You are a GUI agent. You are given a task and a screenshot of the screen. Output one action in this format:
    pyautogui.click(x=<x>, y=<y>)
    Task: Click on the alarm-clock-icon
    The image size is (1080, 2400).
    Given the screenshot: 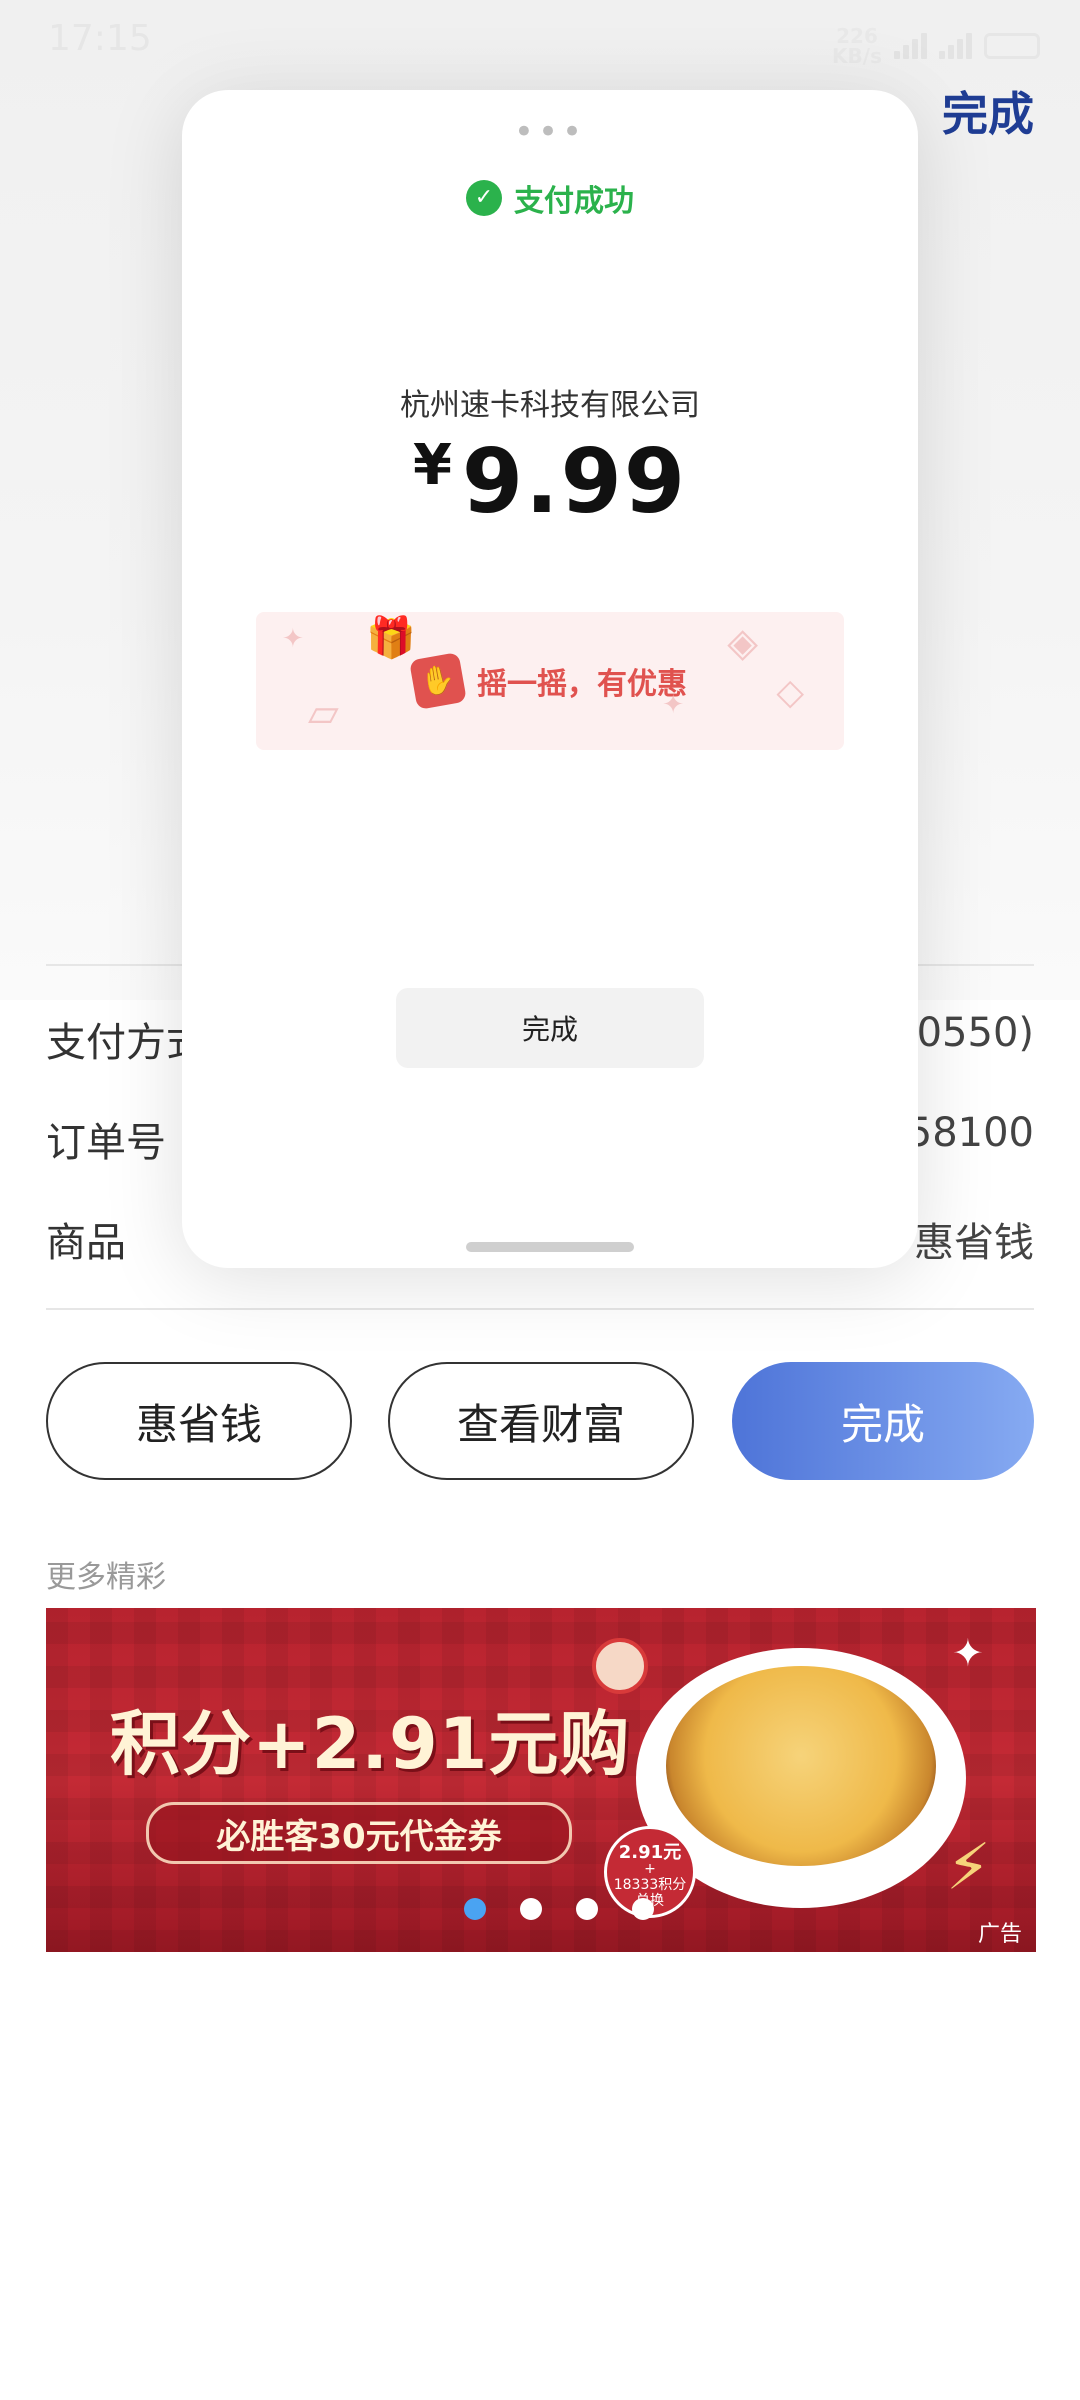 What is the action you would take?
    pyautogui.click(x=620, y=1666)
    